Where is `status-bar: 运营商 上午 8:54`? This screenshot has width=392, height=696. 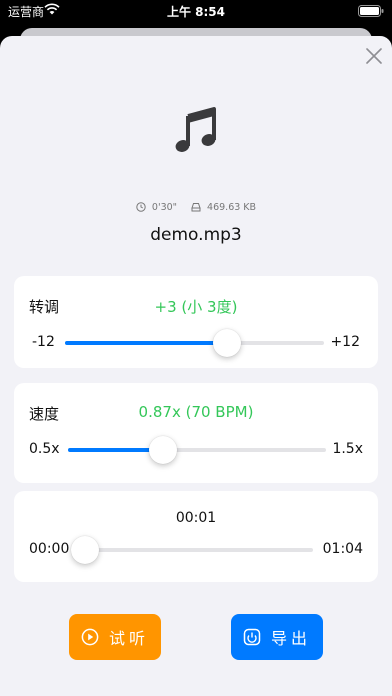 status-bar: 运营商 上午 8:54 is located at coordinates (196, 11).